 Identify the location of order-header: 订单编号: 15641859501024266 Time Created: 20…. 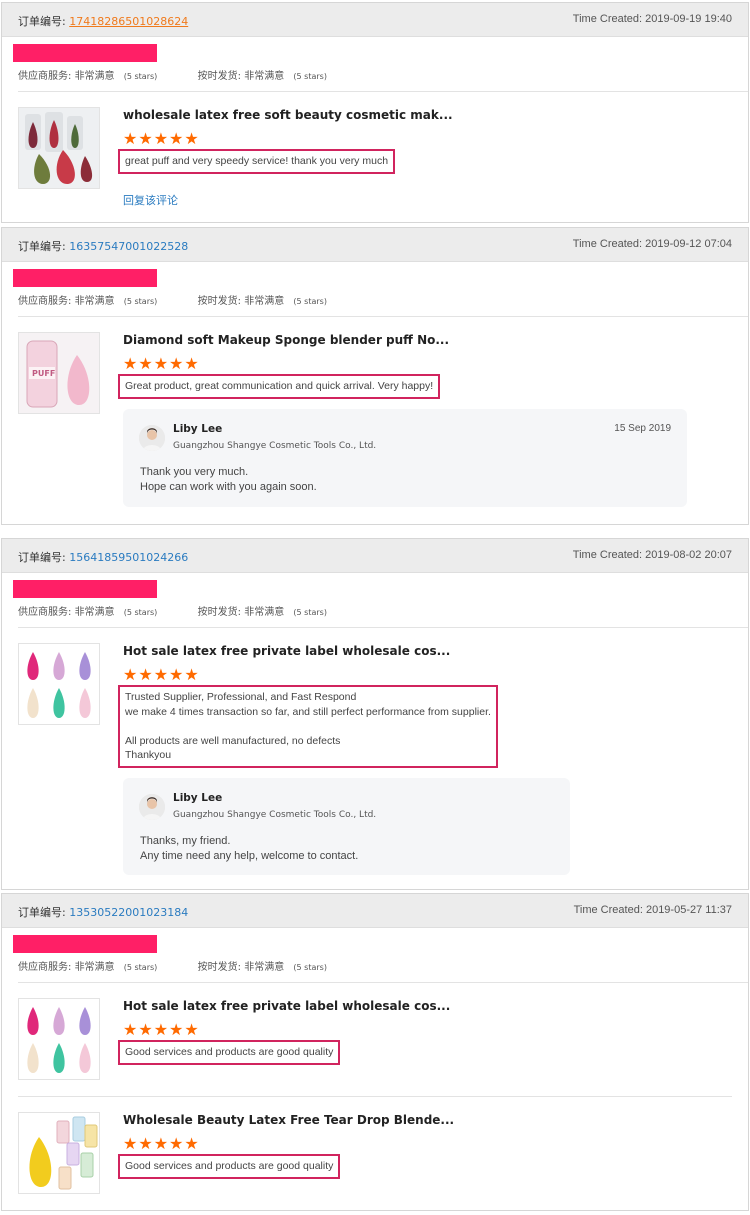
(375, 556).